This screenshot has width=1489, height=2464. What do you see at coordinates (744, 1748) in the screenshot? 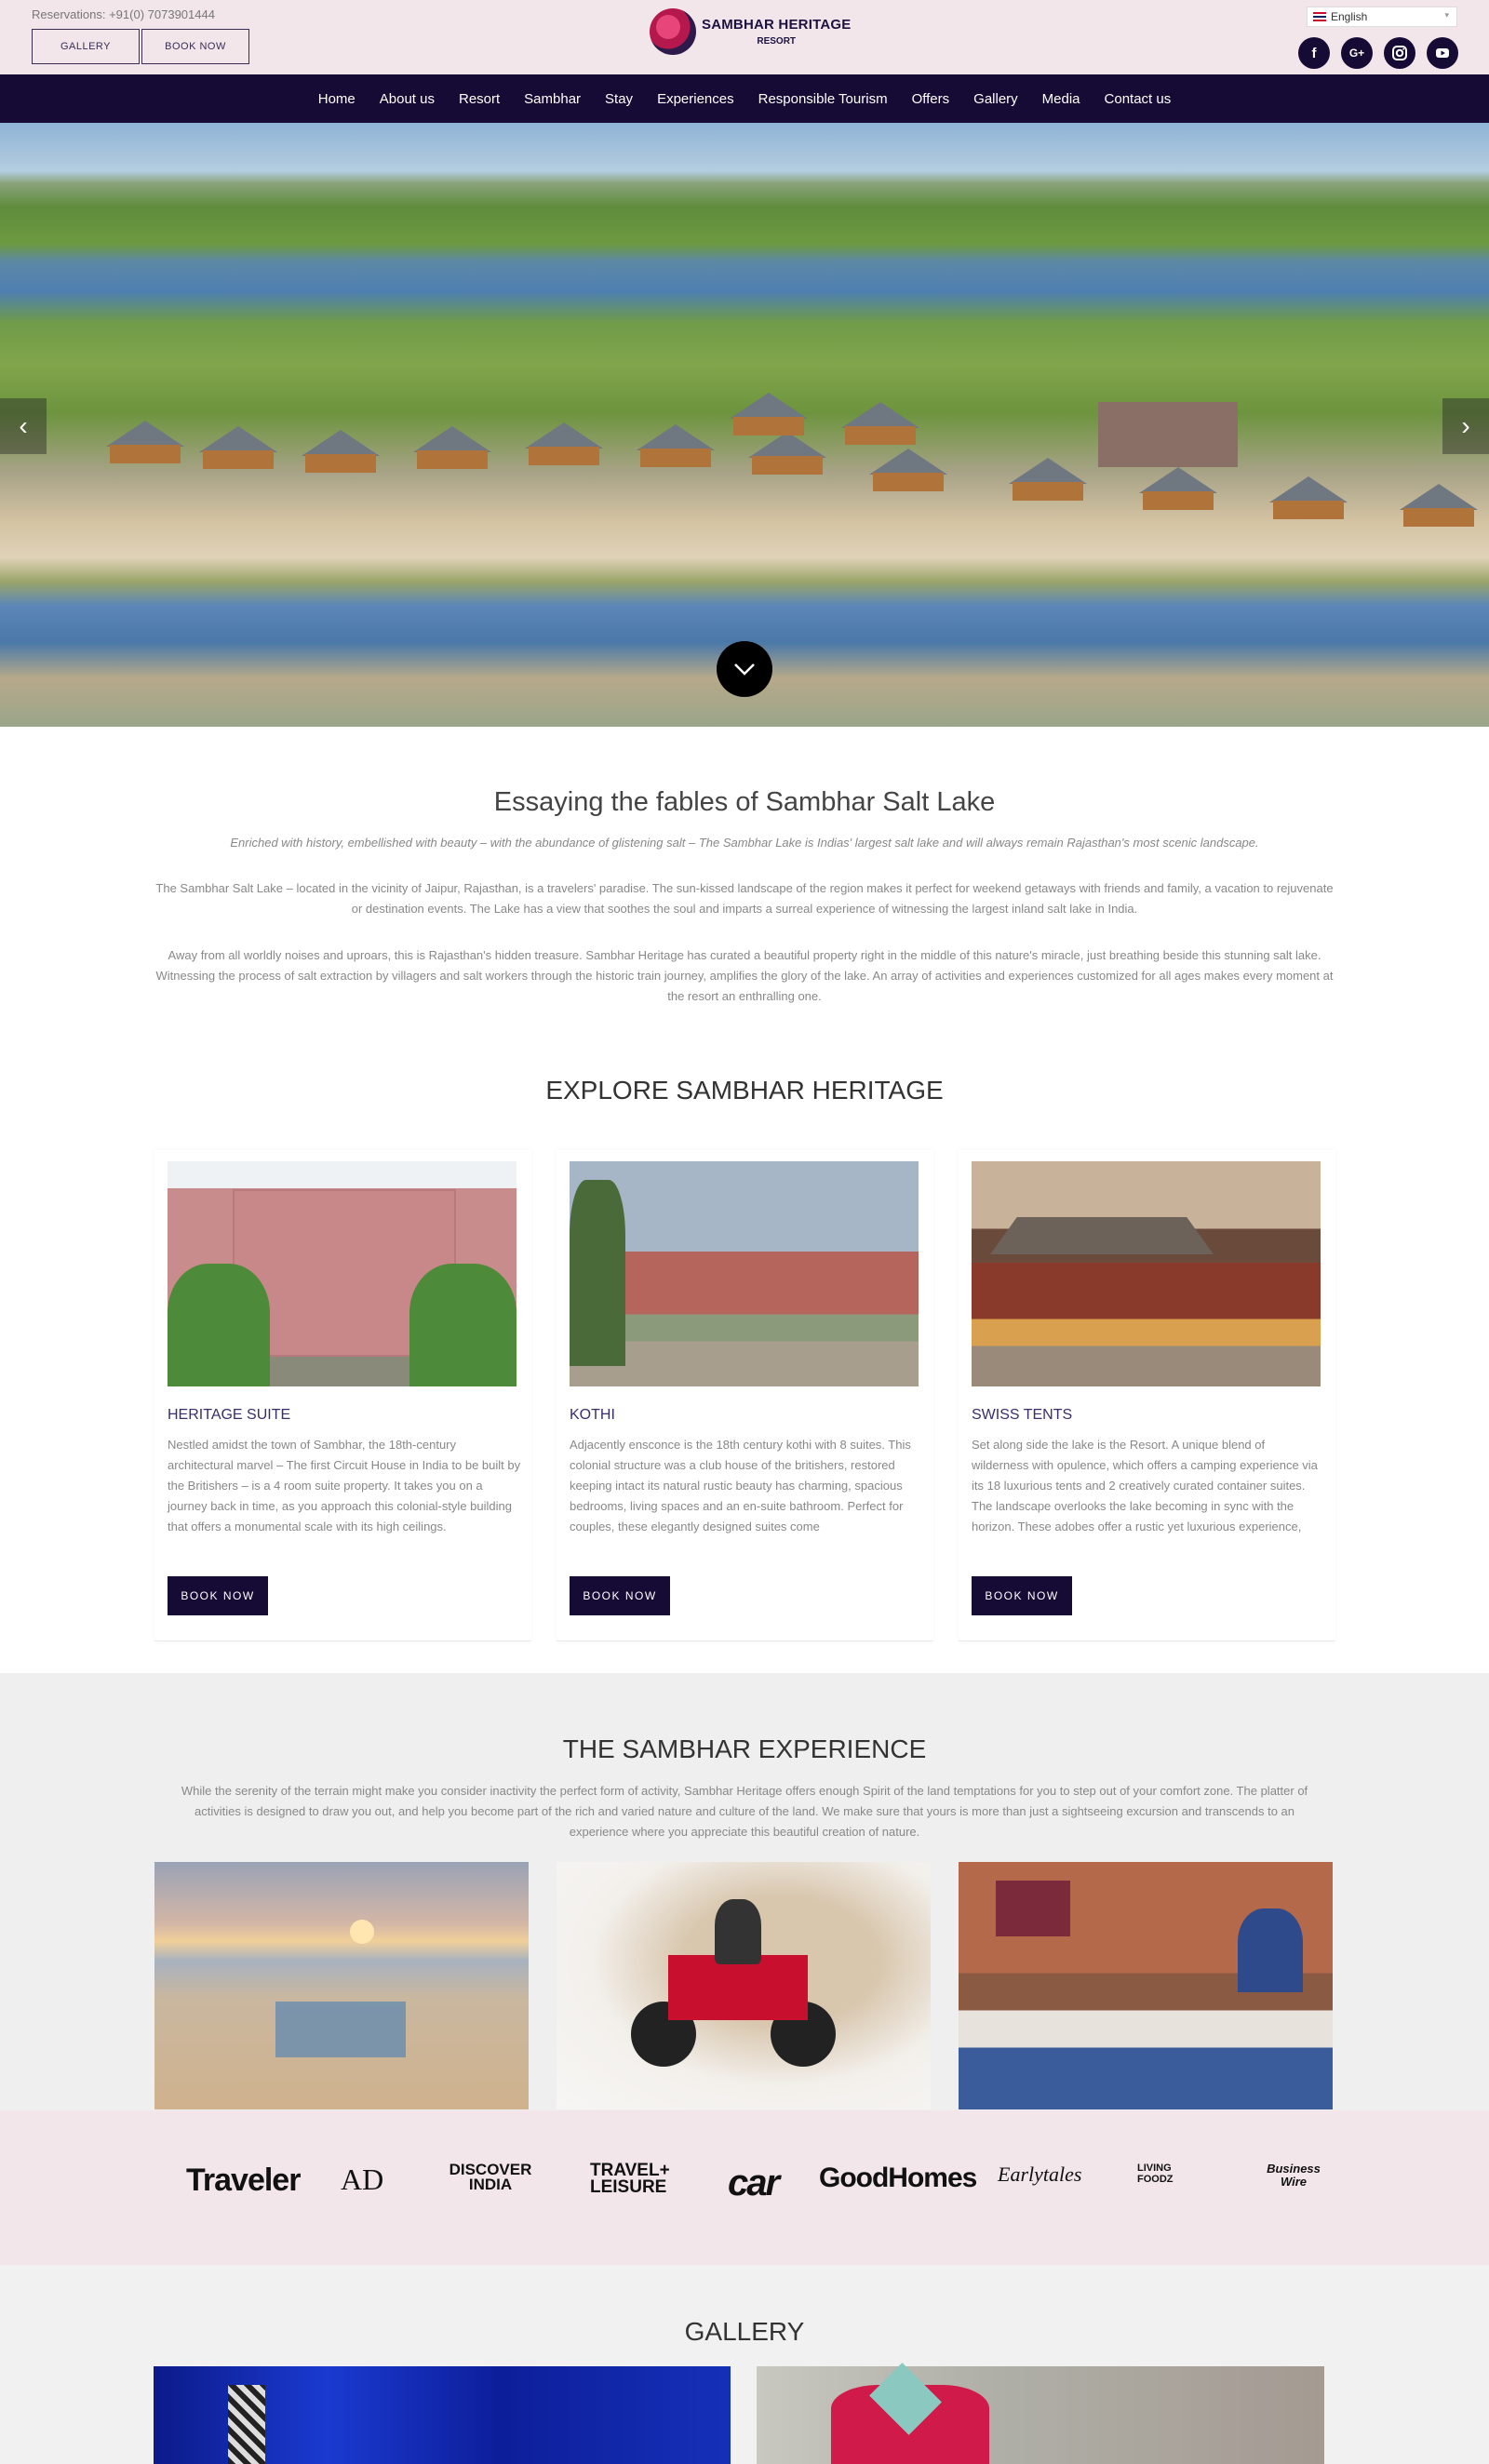
I see `experience-heading: THE SAMBHAR EXPERIENCE` at bounding box center [744, 1748].